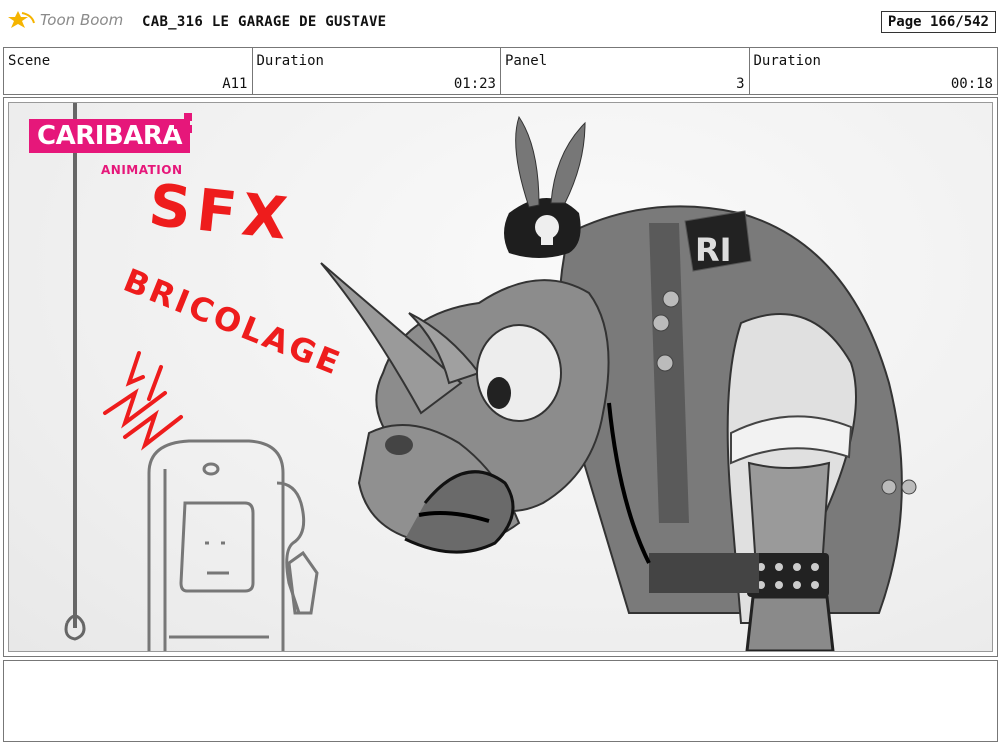  Describe the element at coordinates (128, 71) in the screenshot. I see `scene-cell: Scene A11` at that location.